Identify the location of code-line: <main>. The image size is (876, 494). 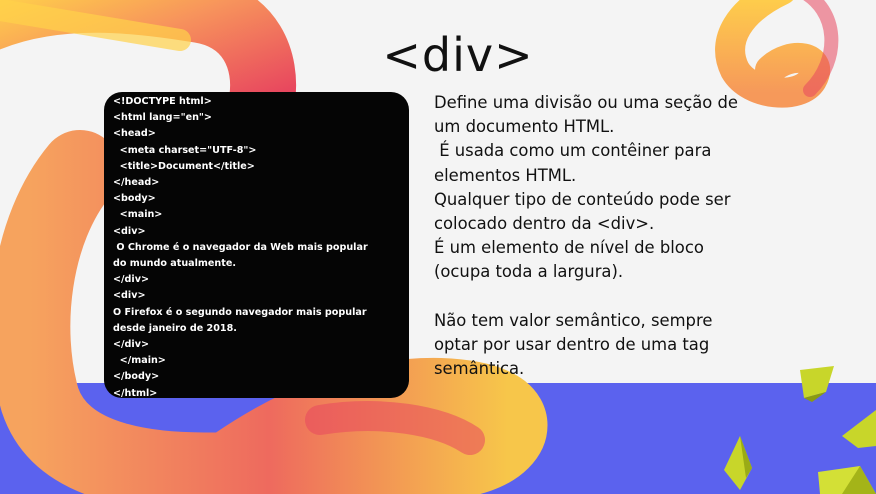
(138, 215).